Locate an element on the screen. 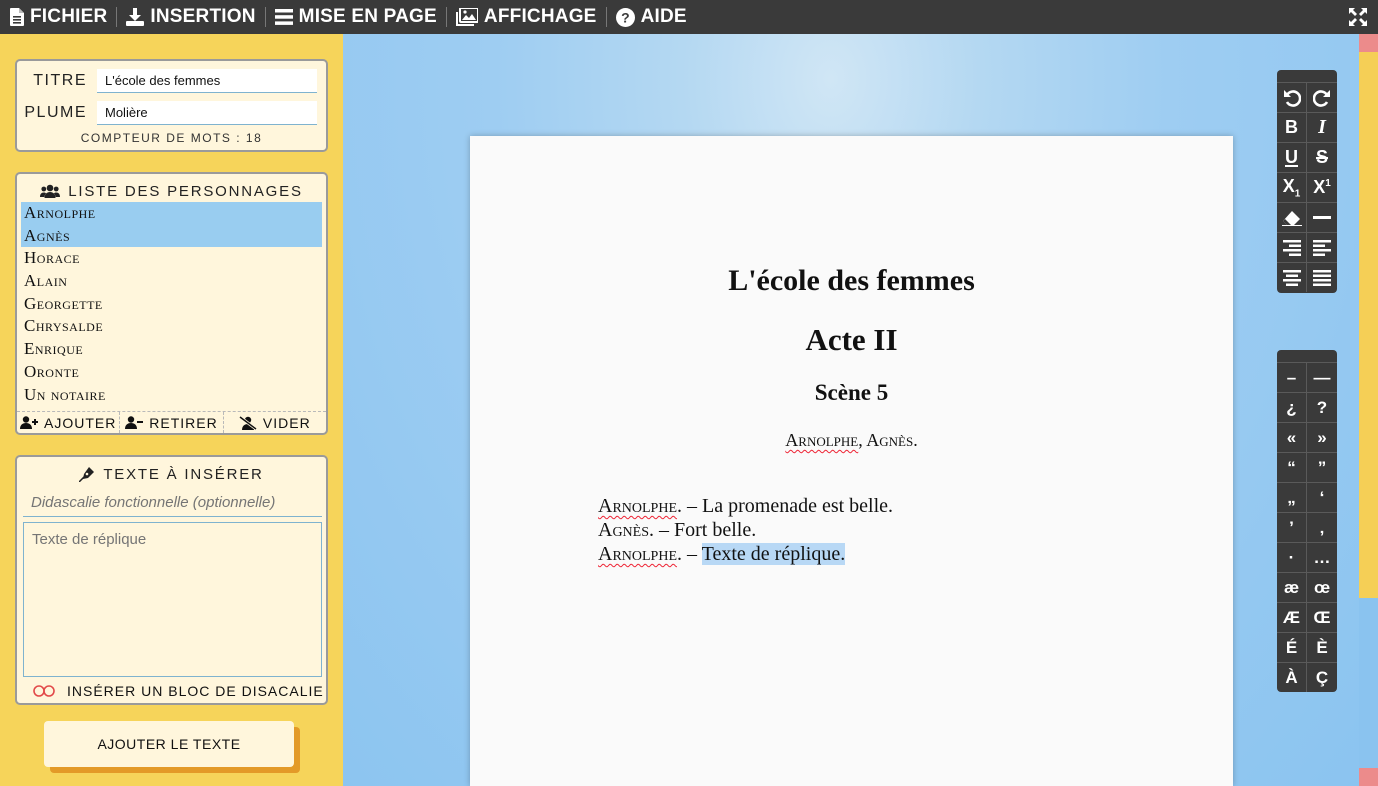  redo-icon is located at coordinates (1321, 98).